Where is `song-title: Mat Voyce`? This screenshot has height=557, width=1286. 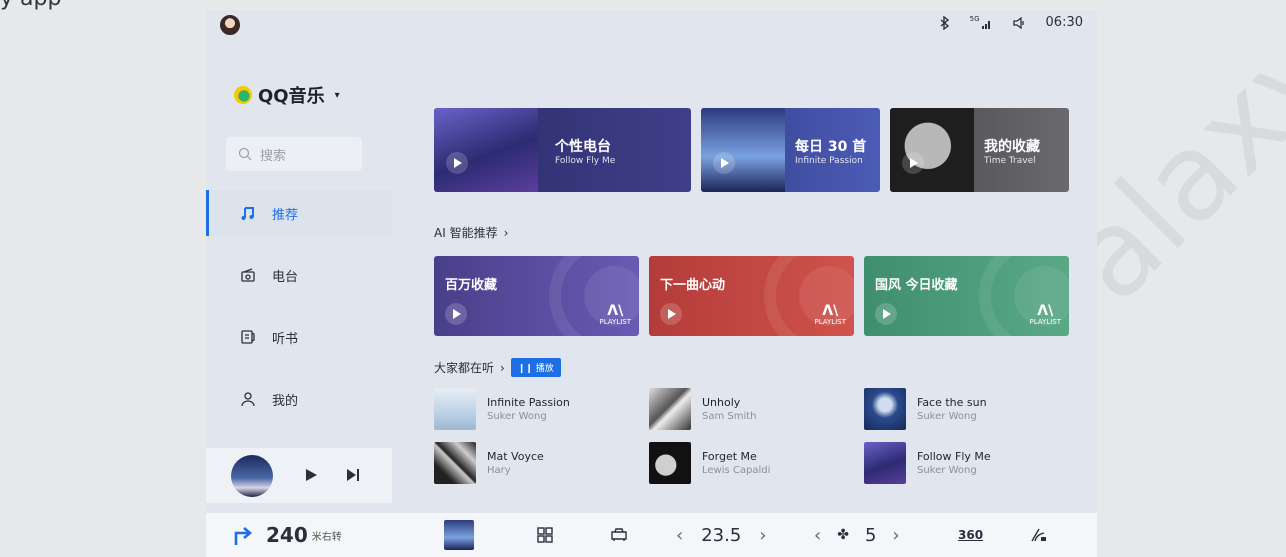
song-title: Mat Voyce is located at coordinates (515, 456).